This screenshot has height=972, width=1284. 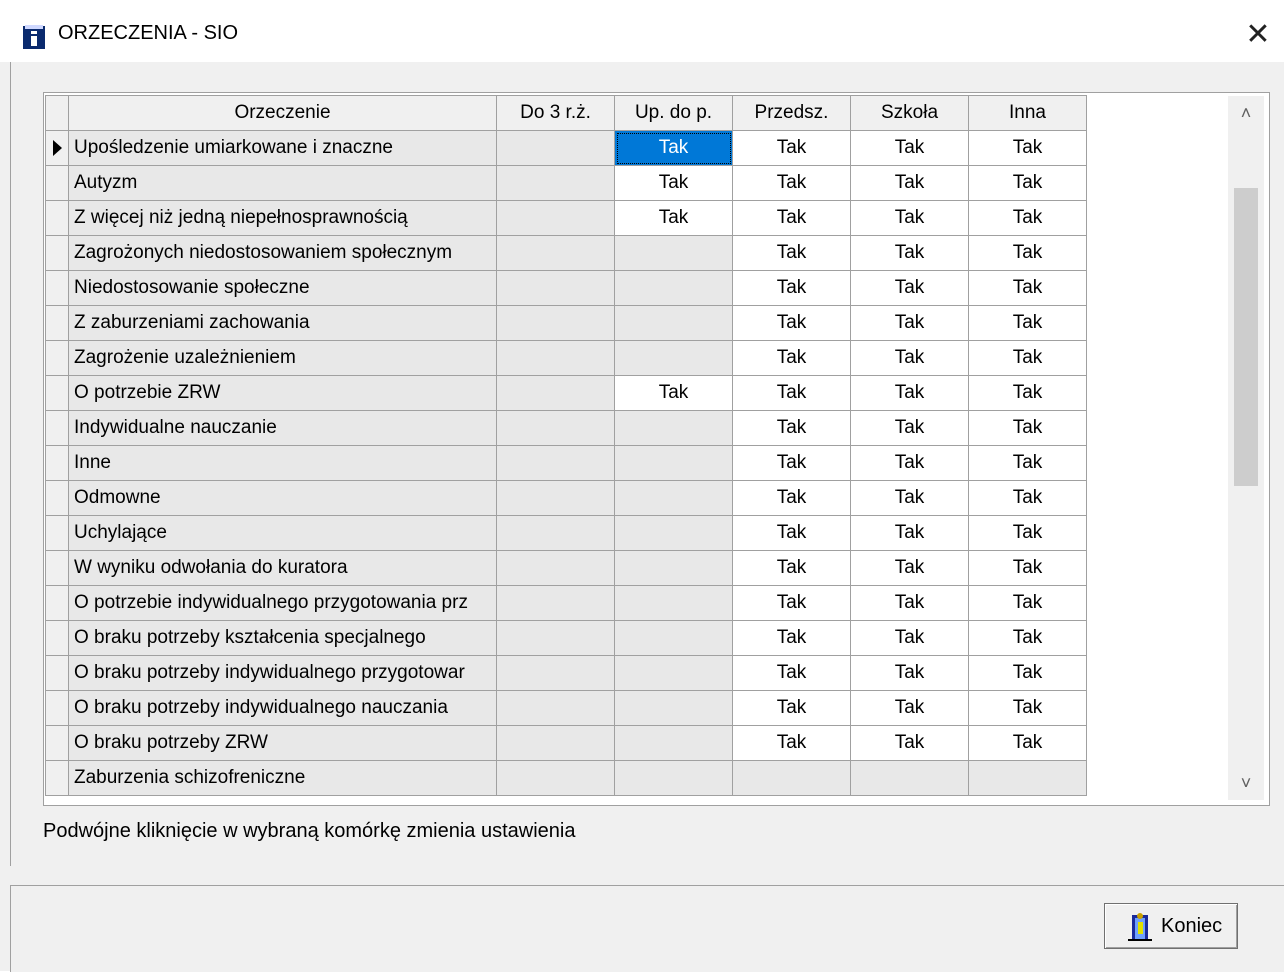 What do you see at coordinates (282, 218) in the screenshot?
I see `ruling-name-cell: Z więcej niż jedną niepełnosprawnością` at bounding box center [282, 218].